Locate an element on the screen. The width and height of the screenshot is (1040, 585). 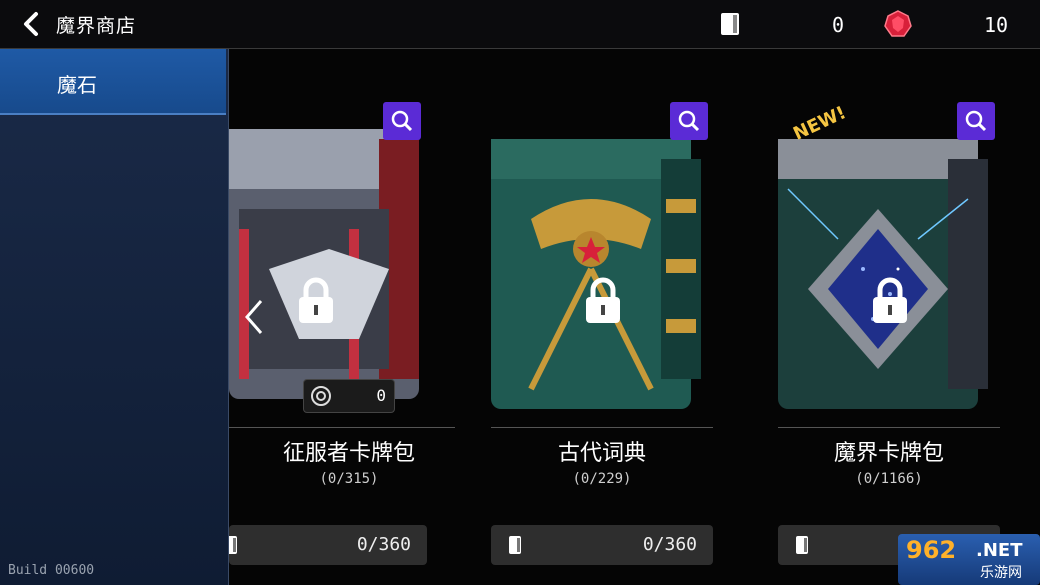
back-arrow-icon is located at coordinates (32, 24).